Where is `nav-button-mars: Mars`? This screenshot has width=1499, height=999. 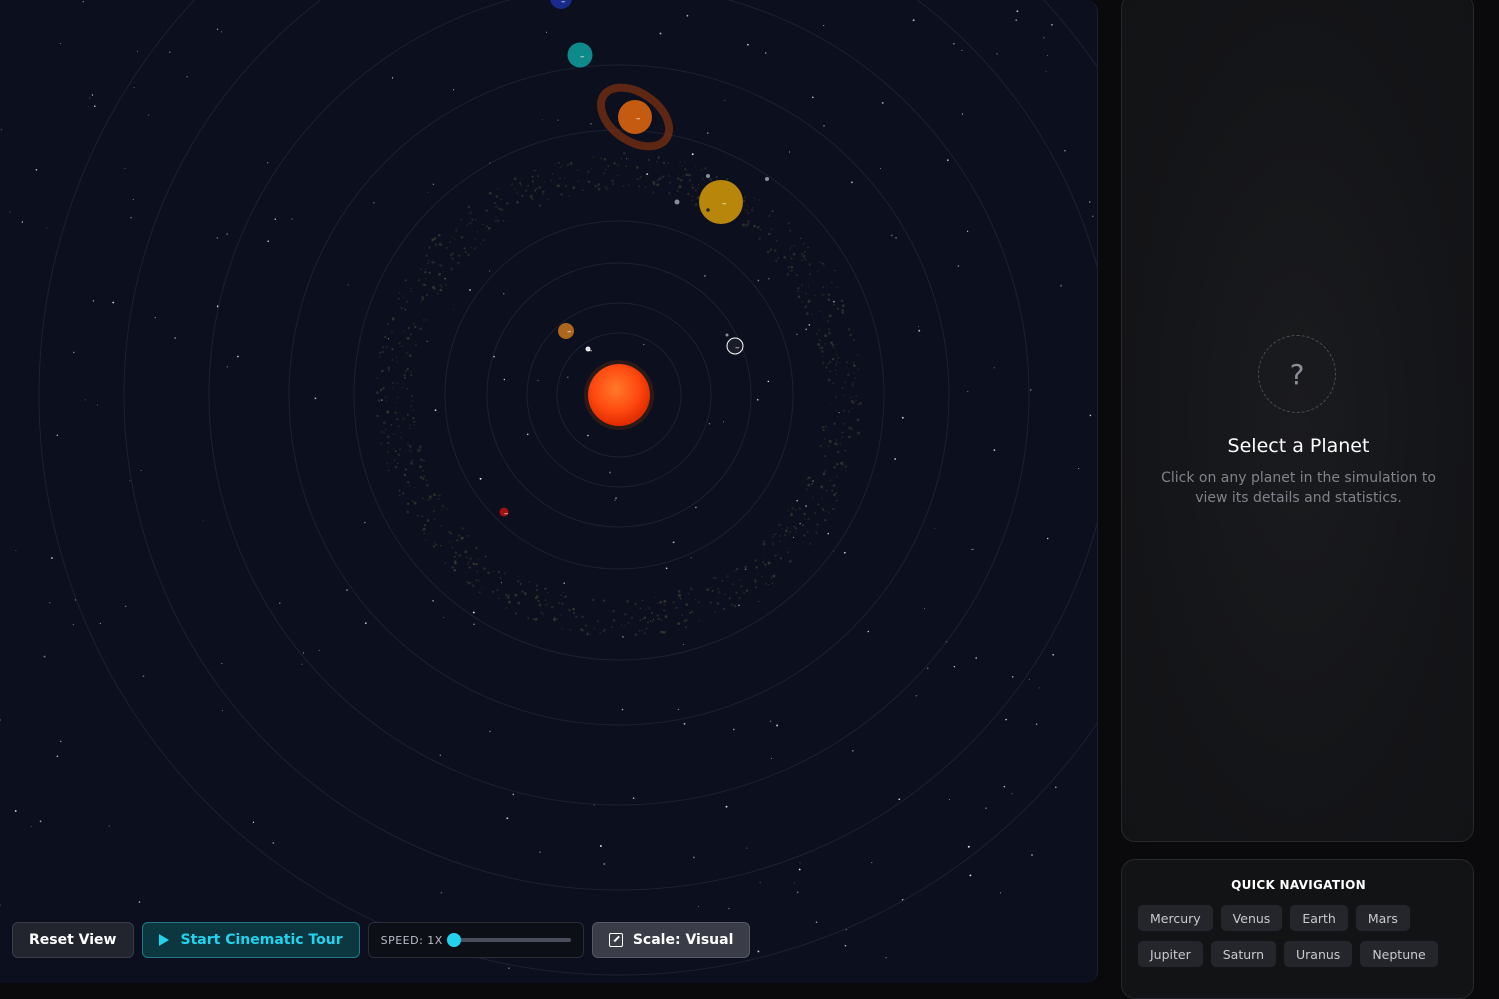 nav-button-mars: Mars is located at coordinates (1382, 918).